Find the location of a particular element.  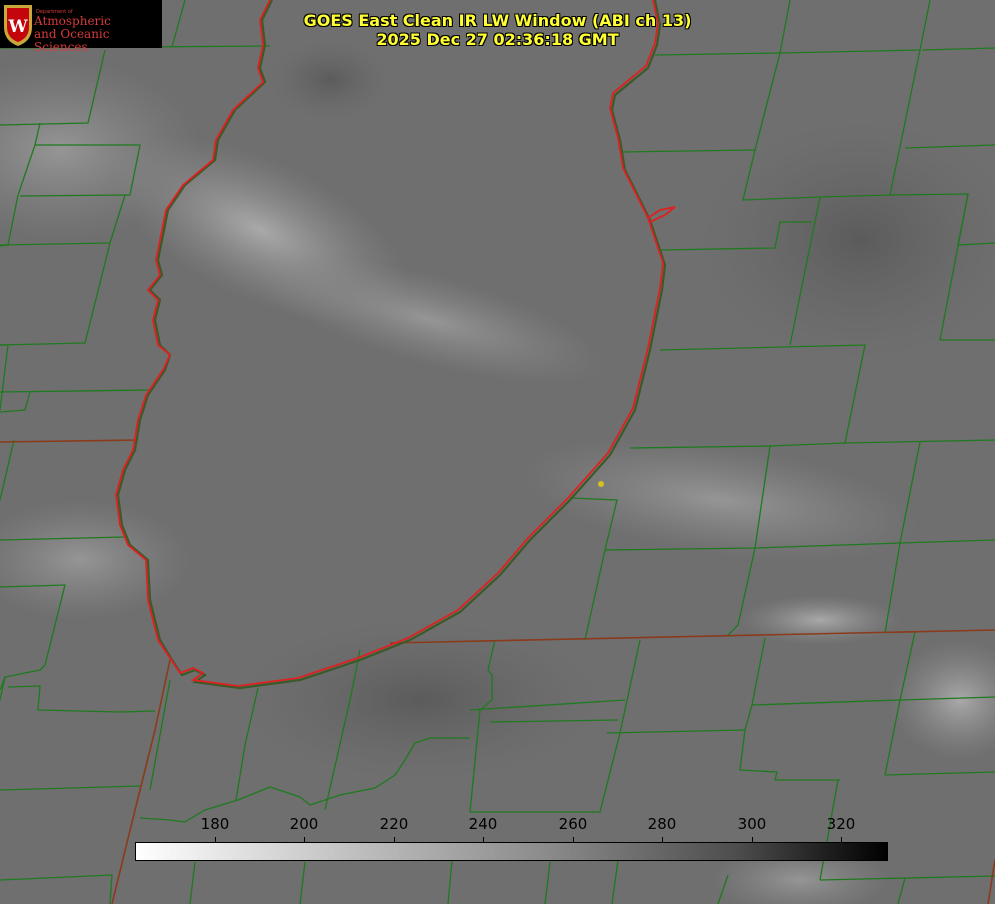

colorbar-tick-label: 200 is located at coordinates (304, 824).